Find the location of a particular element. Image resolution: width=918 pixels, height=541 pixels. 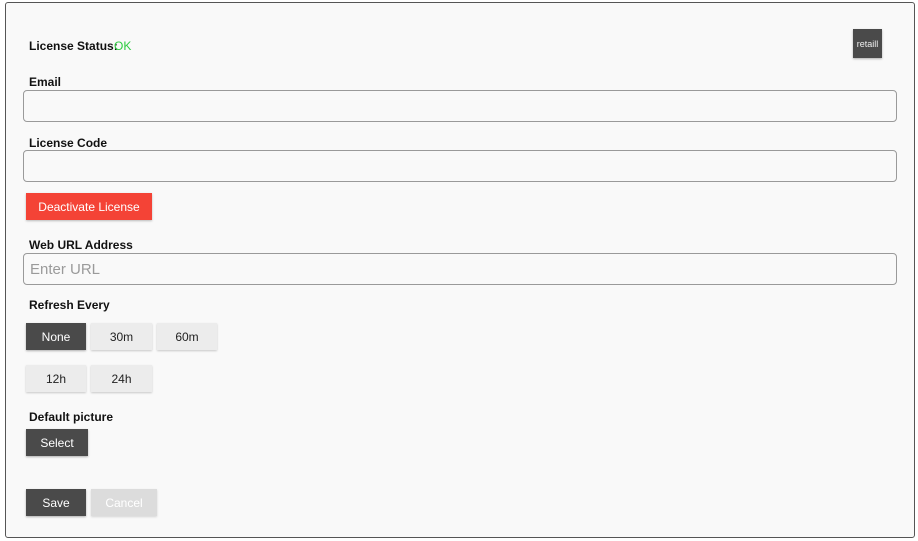

retaill-logo: retaill is located at coordinates (867, 43).